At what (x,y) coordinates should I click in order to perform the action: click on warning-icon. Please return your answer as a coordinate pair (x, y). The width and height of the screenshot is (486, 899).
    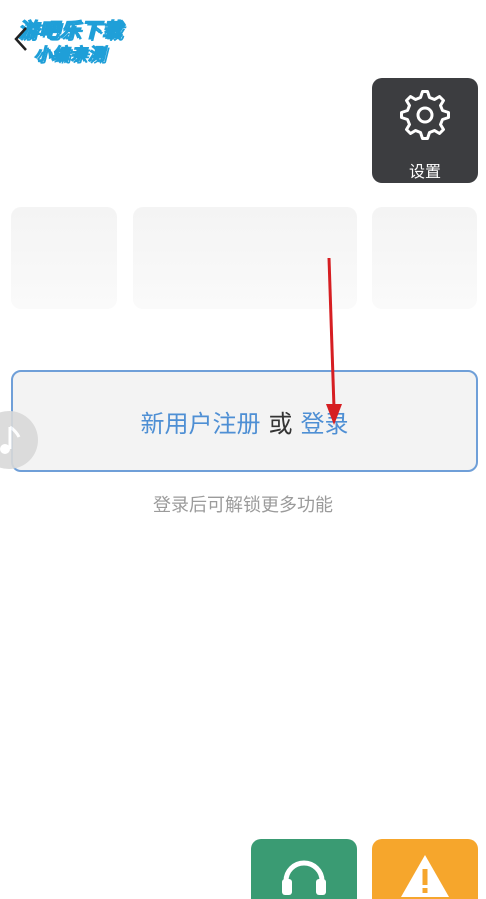
    Looking at the image, I should click on (425, 876).